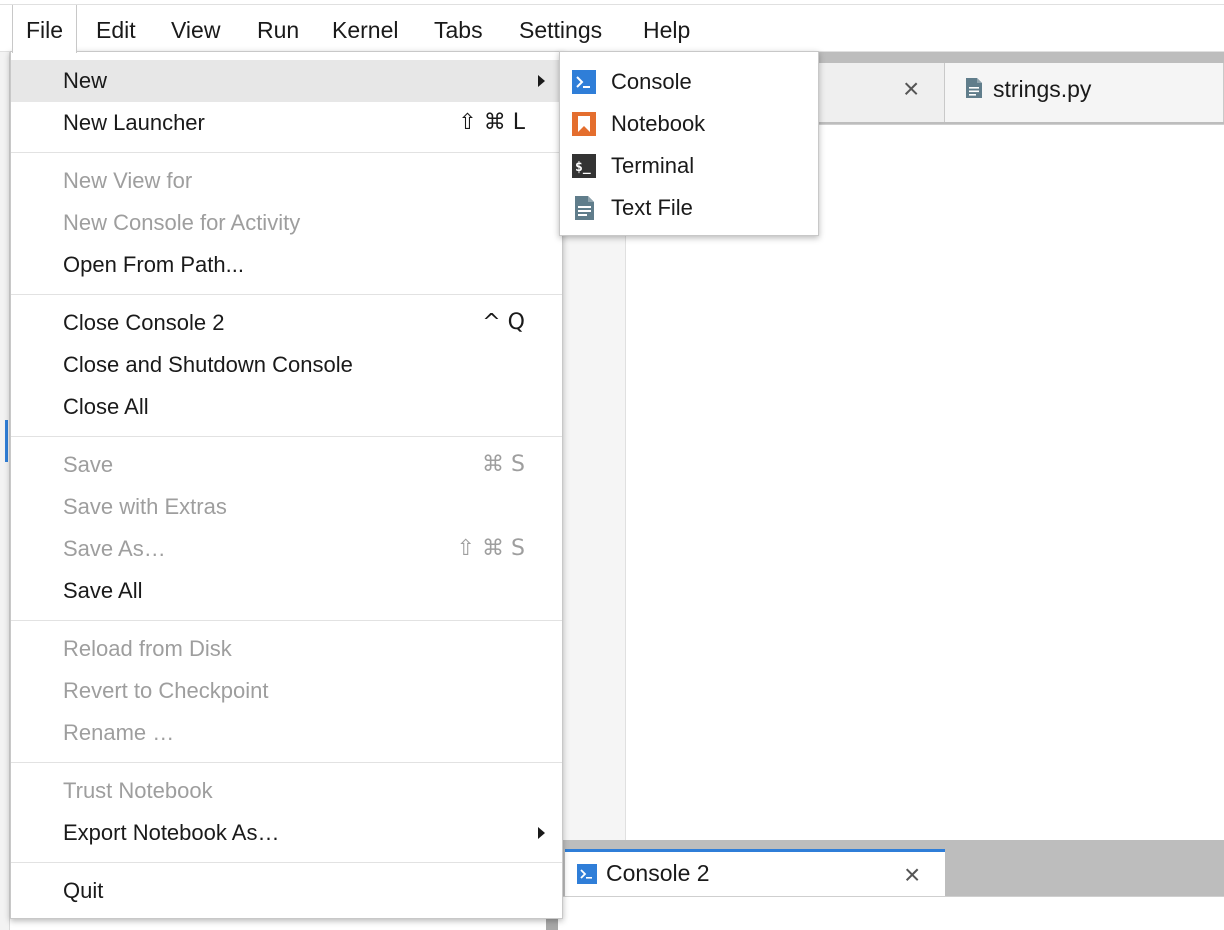 Image resolution: width=1224 pixels, height=930 pixels. I want to click on submenu-item-console: Console, so click(689, 82).